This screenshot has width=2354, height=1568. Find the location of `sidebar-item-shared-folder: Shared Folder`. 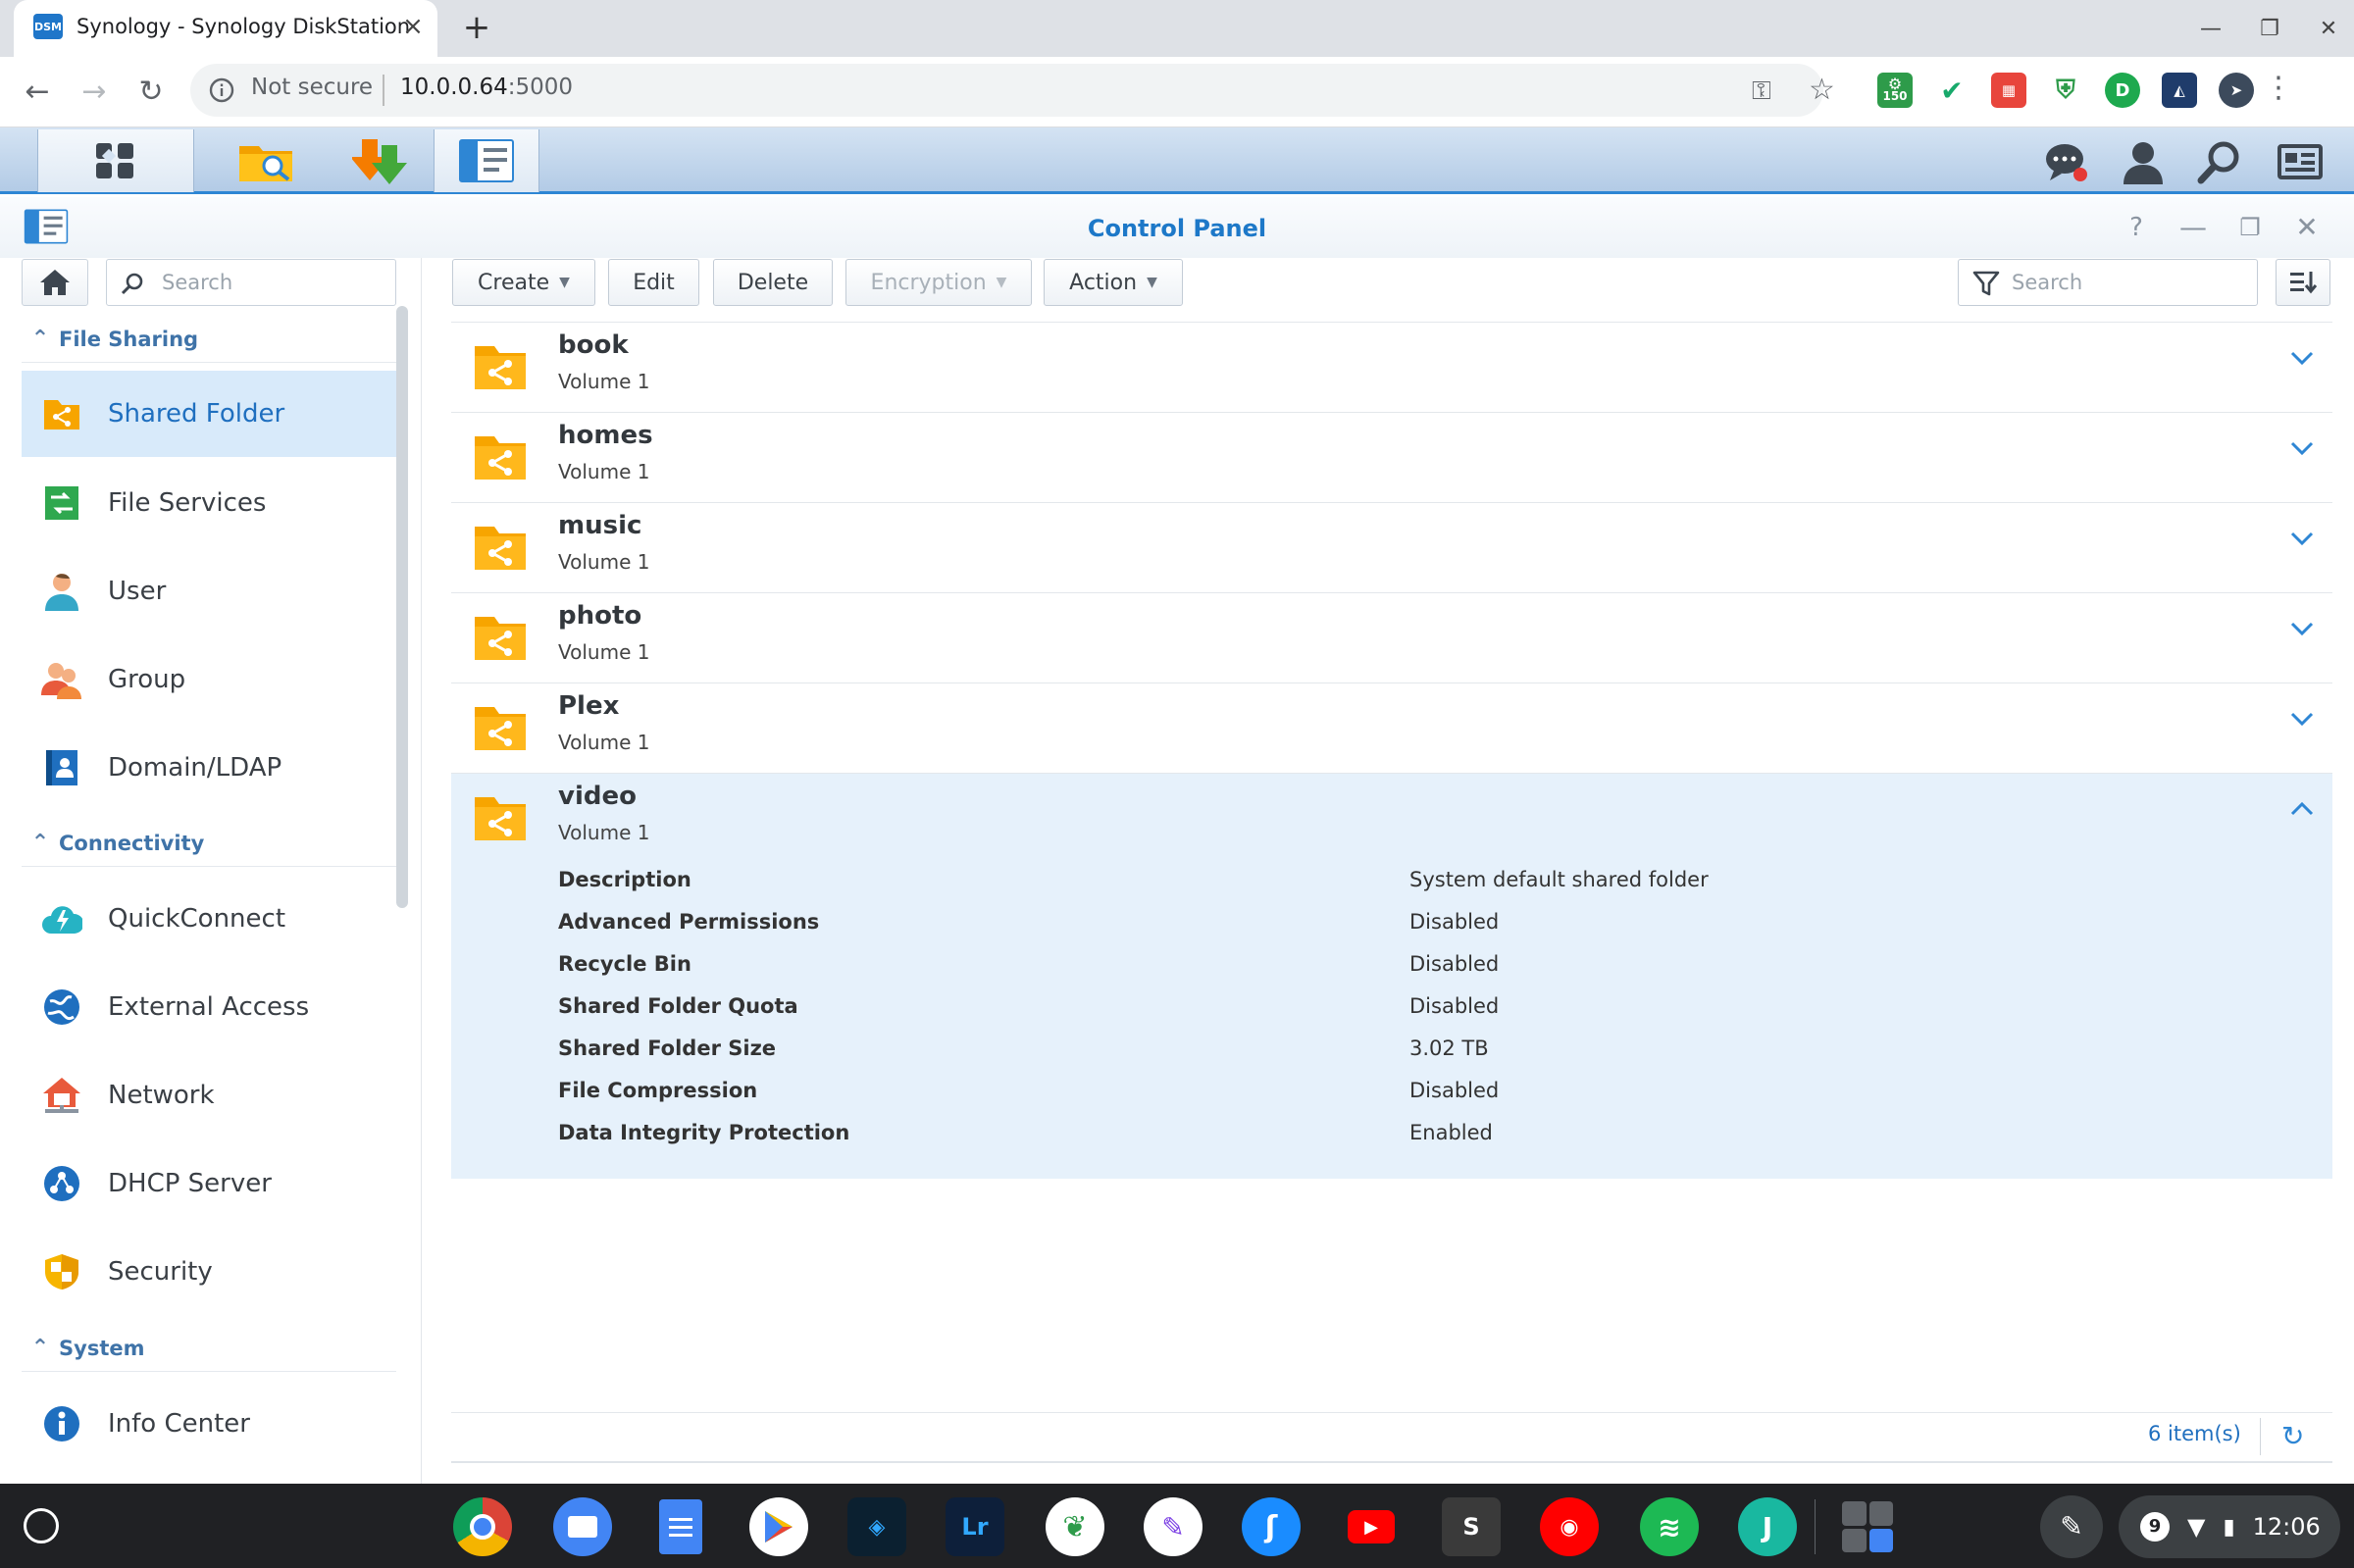

sidebar-item-shared-folder: Shared Folder is located at coordinates (209, 414).